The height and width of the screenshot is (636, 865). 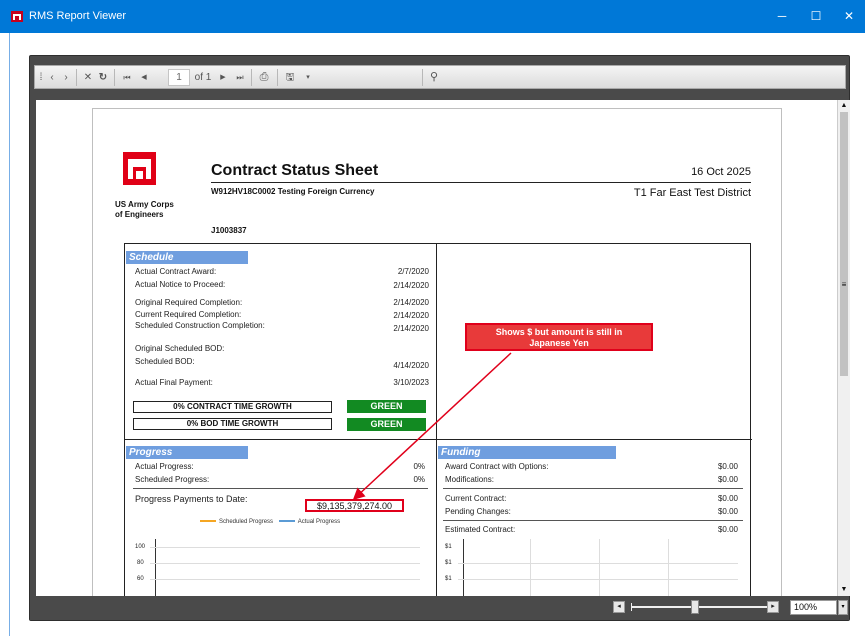 What do you see at coordinates (17, 16) in the screenshot?
I see `app-castle-icon` at bounding box center [17, 16].